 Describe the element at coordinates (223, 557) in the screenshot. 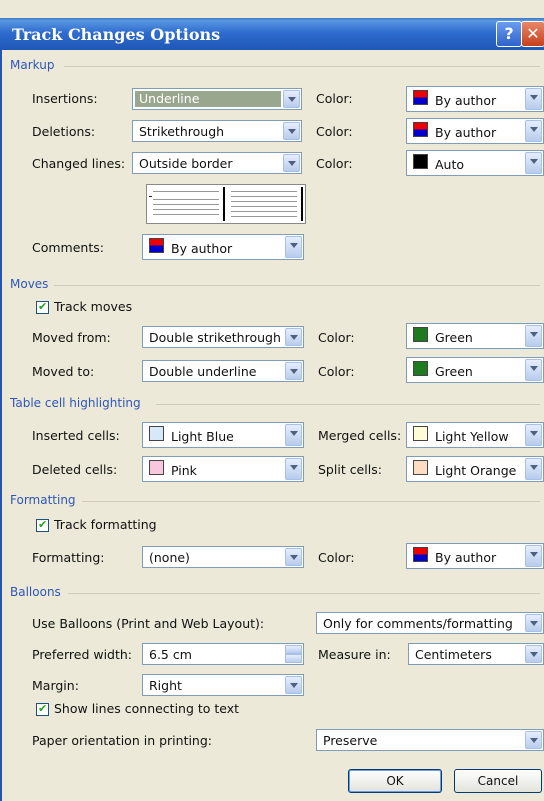

I see `formatting-select: (none)` at that location.